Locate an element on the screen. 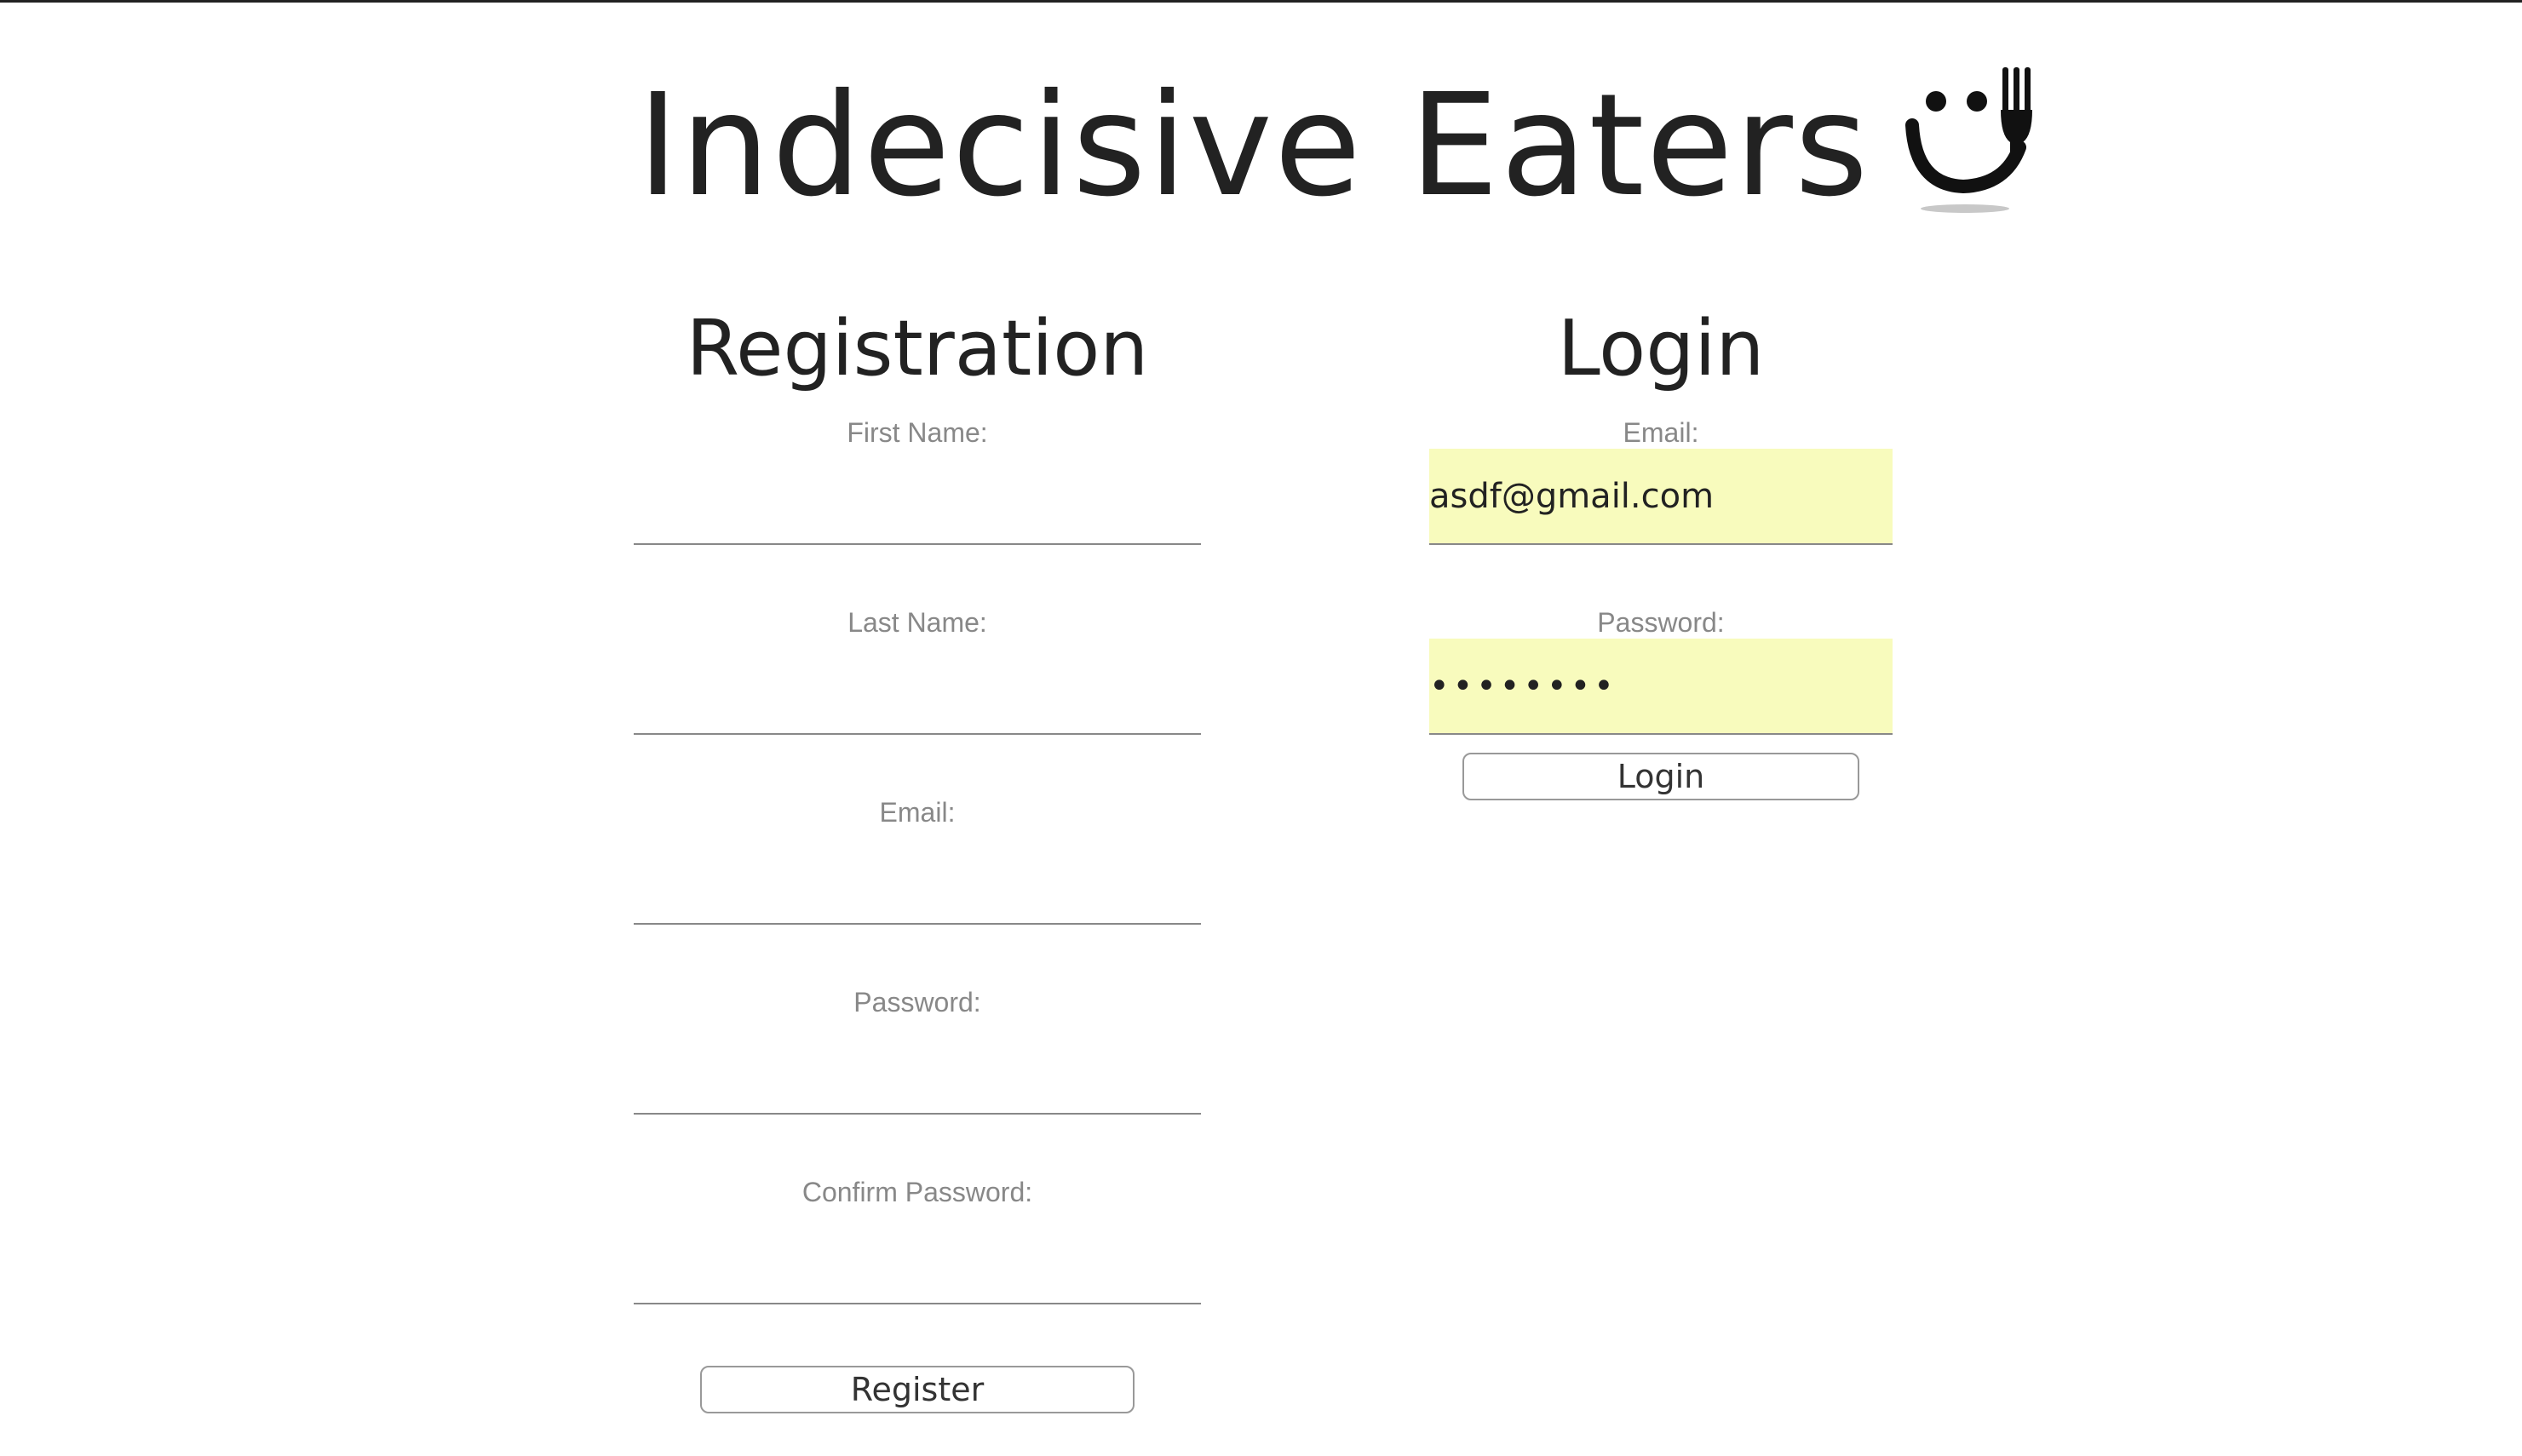  register-password-input is located at coordinates (918, 1067).